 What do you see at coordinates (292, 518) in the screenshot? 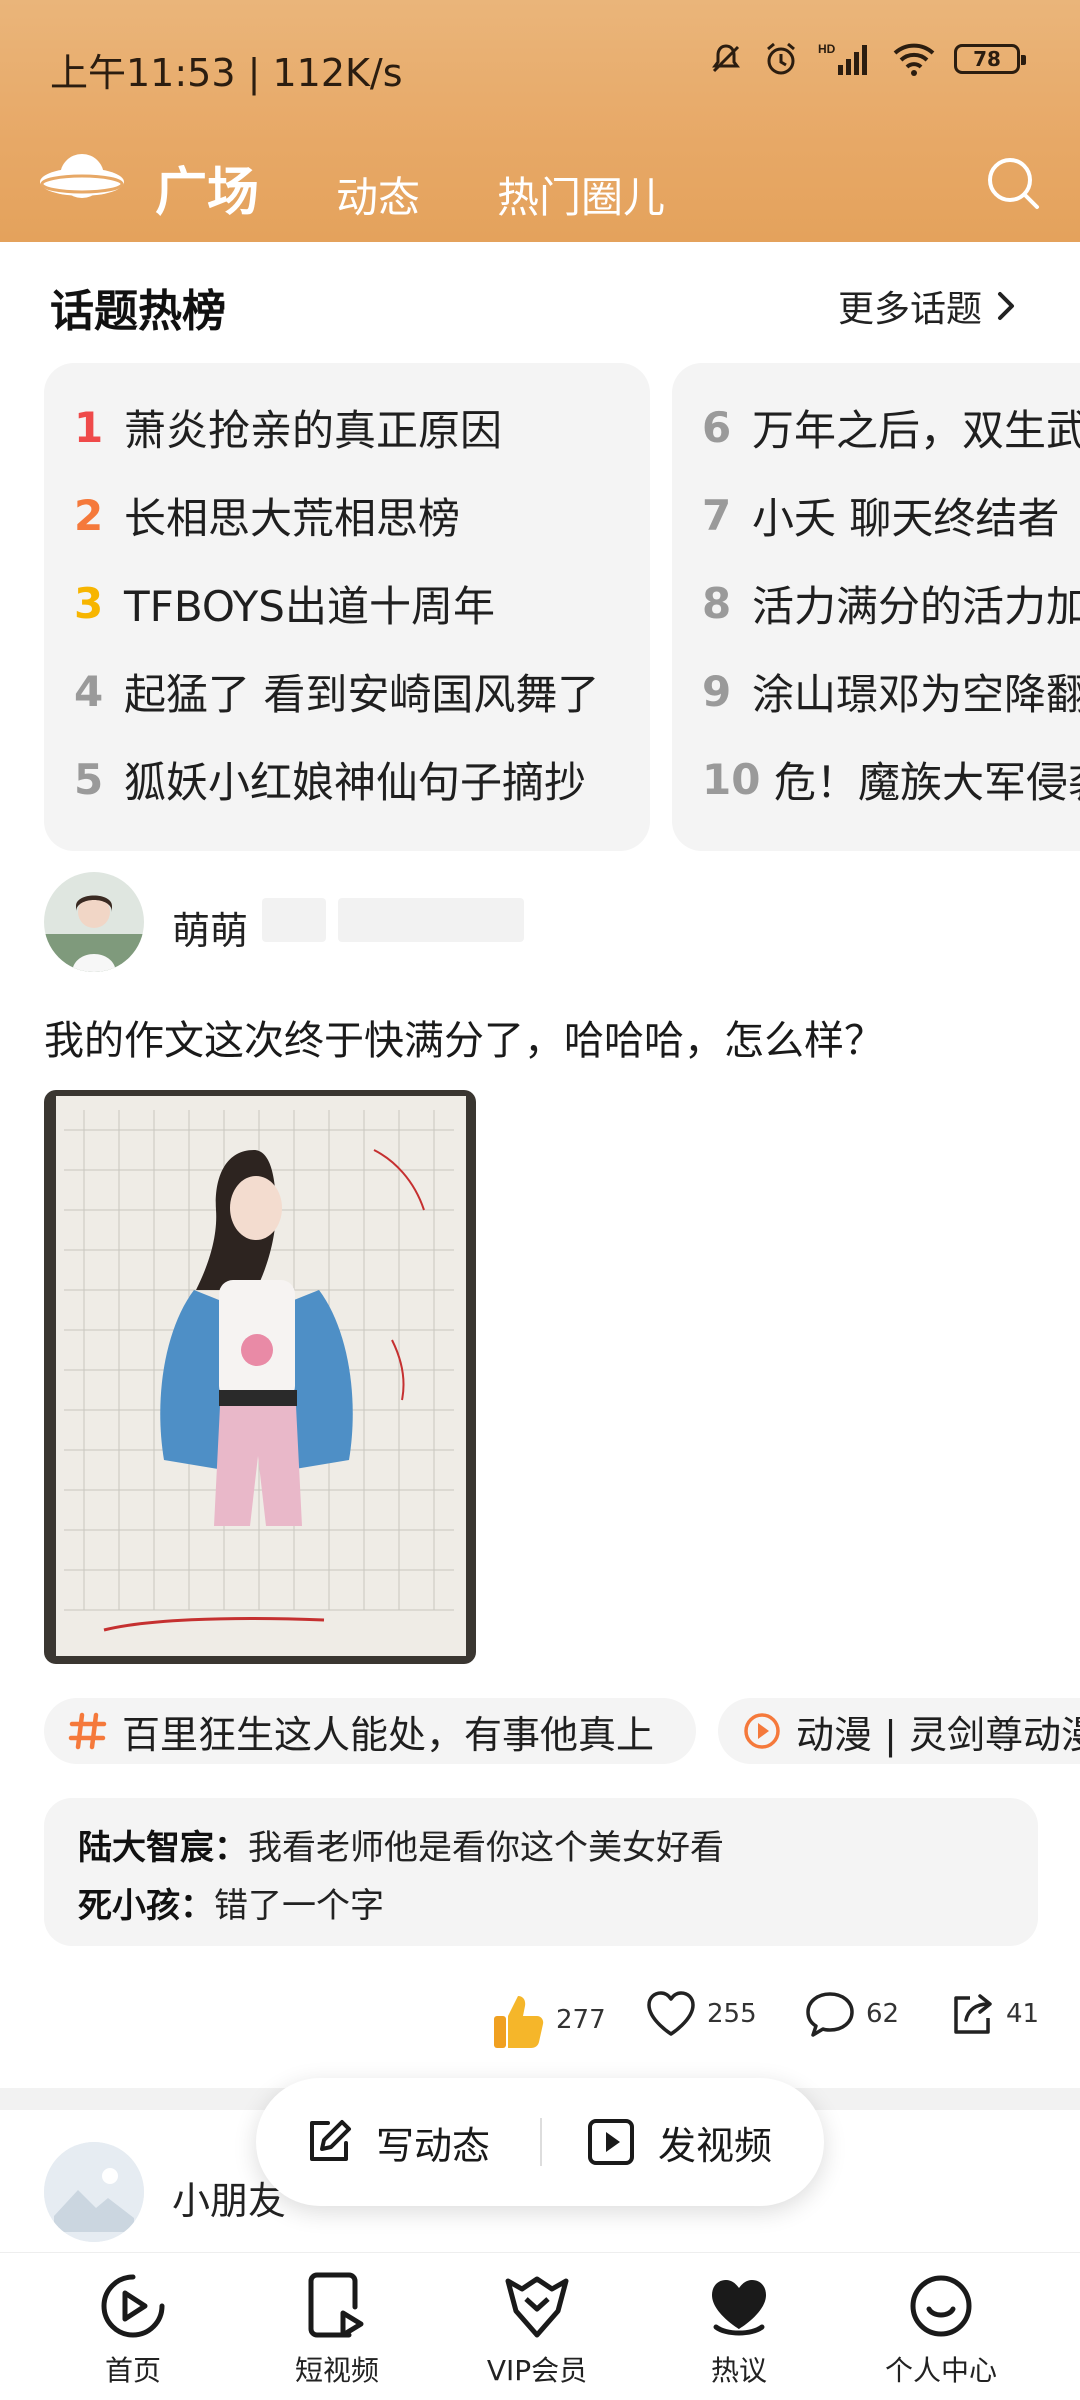
I see `topic-text: 长相思大荒相思榜` at bounding box center [292, 518].